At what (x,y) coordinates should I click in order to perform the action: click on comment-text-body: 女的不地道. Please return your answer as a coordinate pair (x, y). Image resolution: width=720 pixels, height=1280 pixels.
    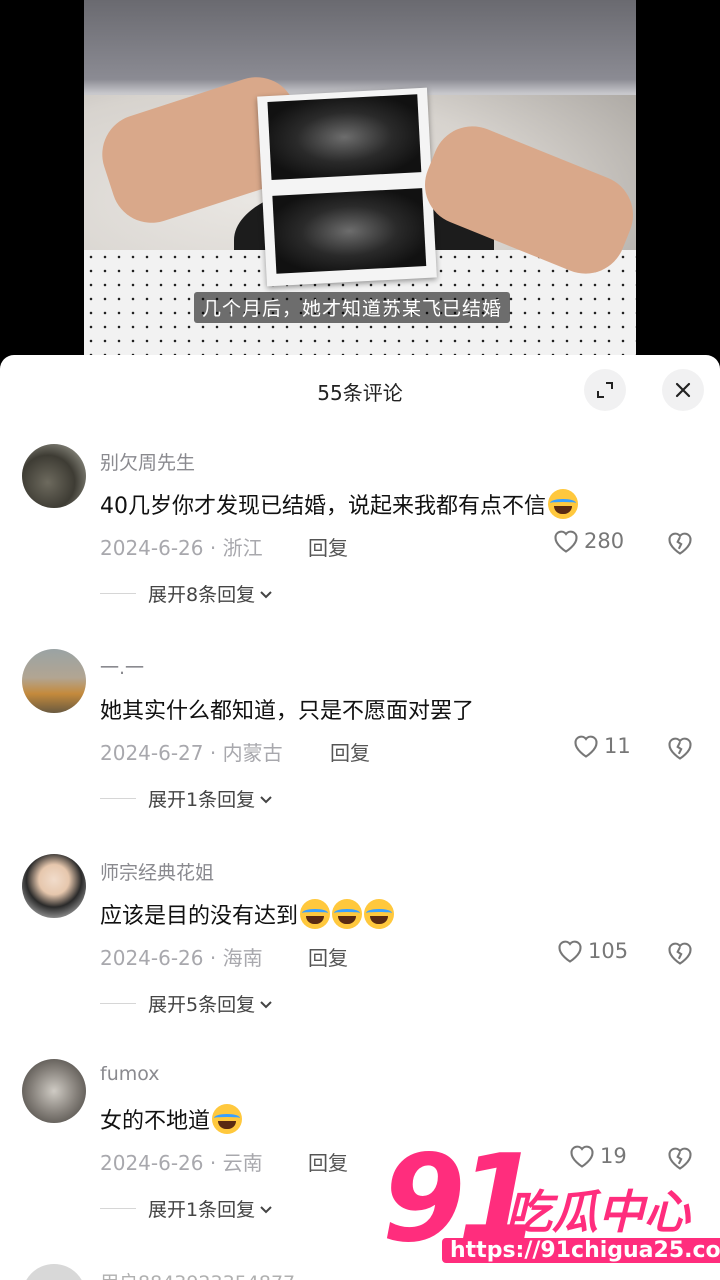
    Looking at the image, I should click on (155, 1121).